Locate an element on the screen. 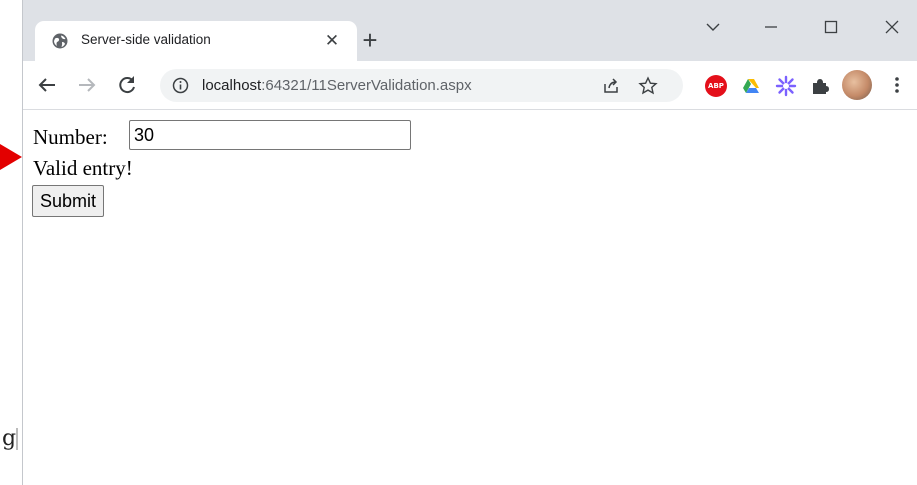 Image resolution: width=917 pixels, height=485 pixels. back-arrow-icon is located at coordinates (47, 85).